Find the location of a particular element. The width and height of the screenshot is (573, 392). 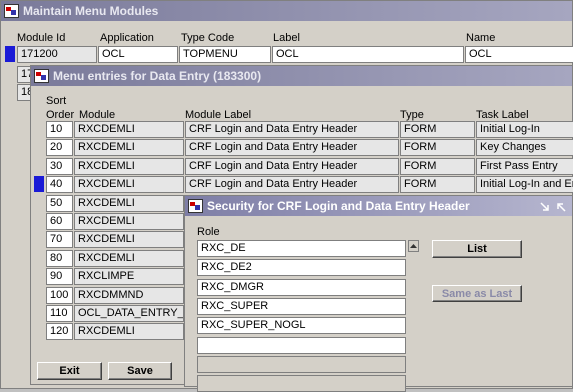

header-name: Name is located at coordinates (481, 38).